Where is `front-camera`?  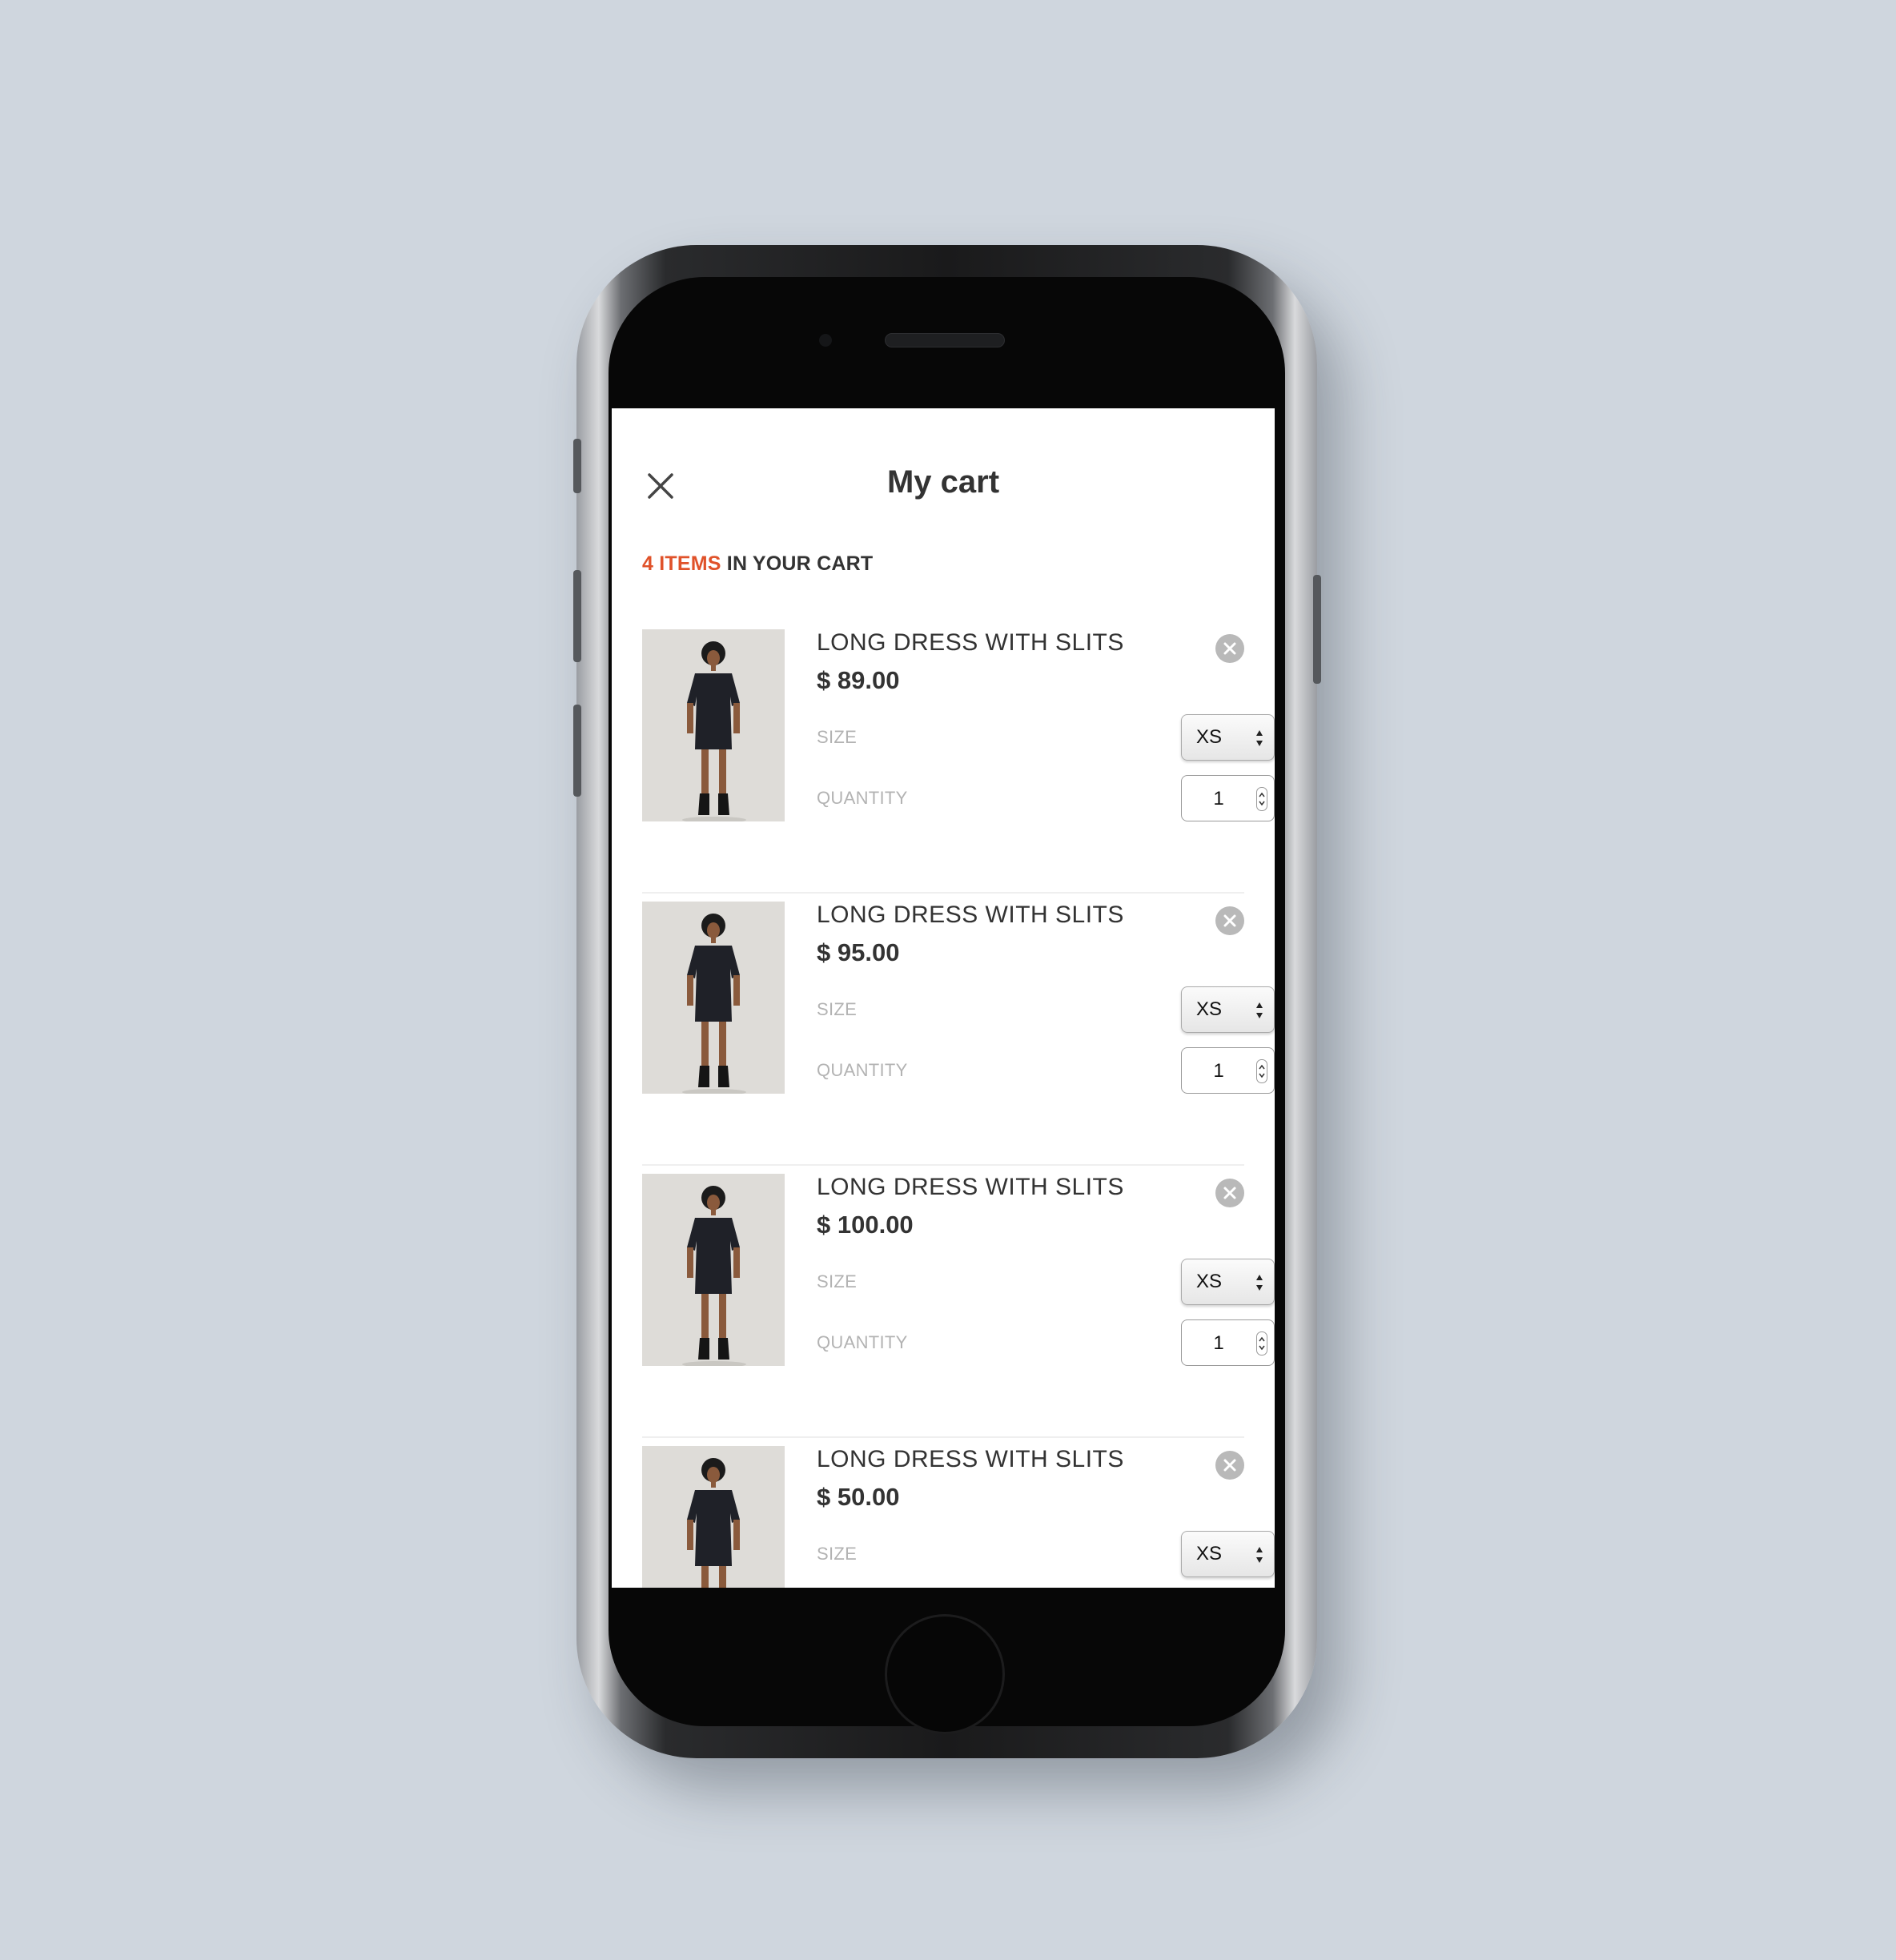
front-camera is located at coordinates (825, 341).